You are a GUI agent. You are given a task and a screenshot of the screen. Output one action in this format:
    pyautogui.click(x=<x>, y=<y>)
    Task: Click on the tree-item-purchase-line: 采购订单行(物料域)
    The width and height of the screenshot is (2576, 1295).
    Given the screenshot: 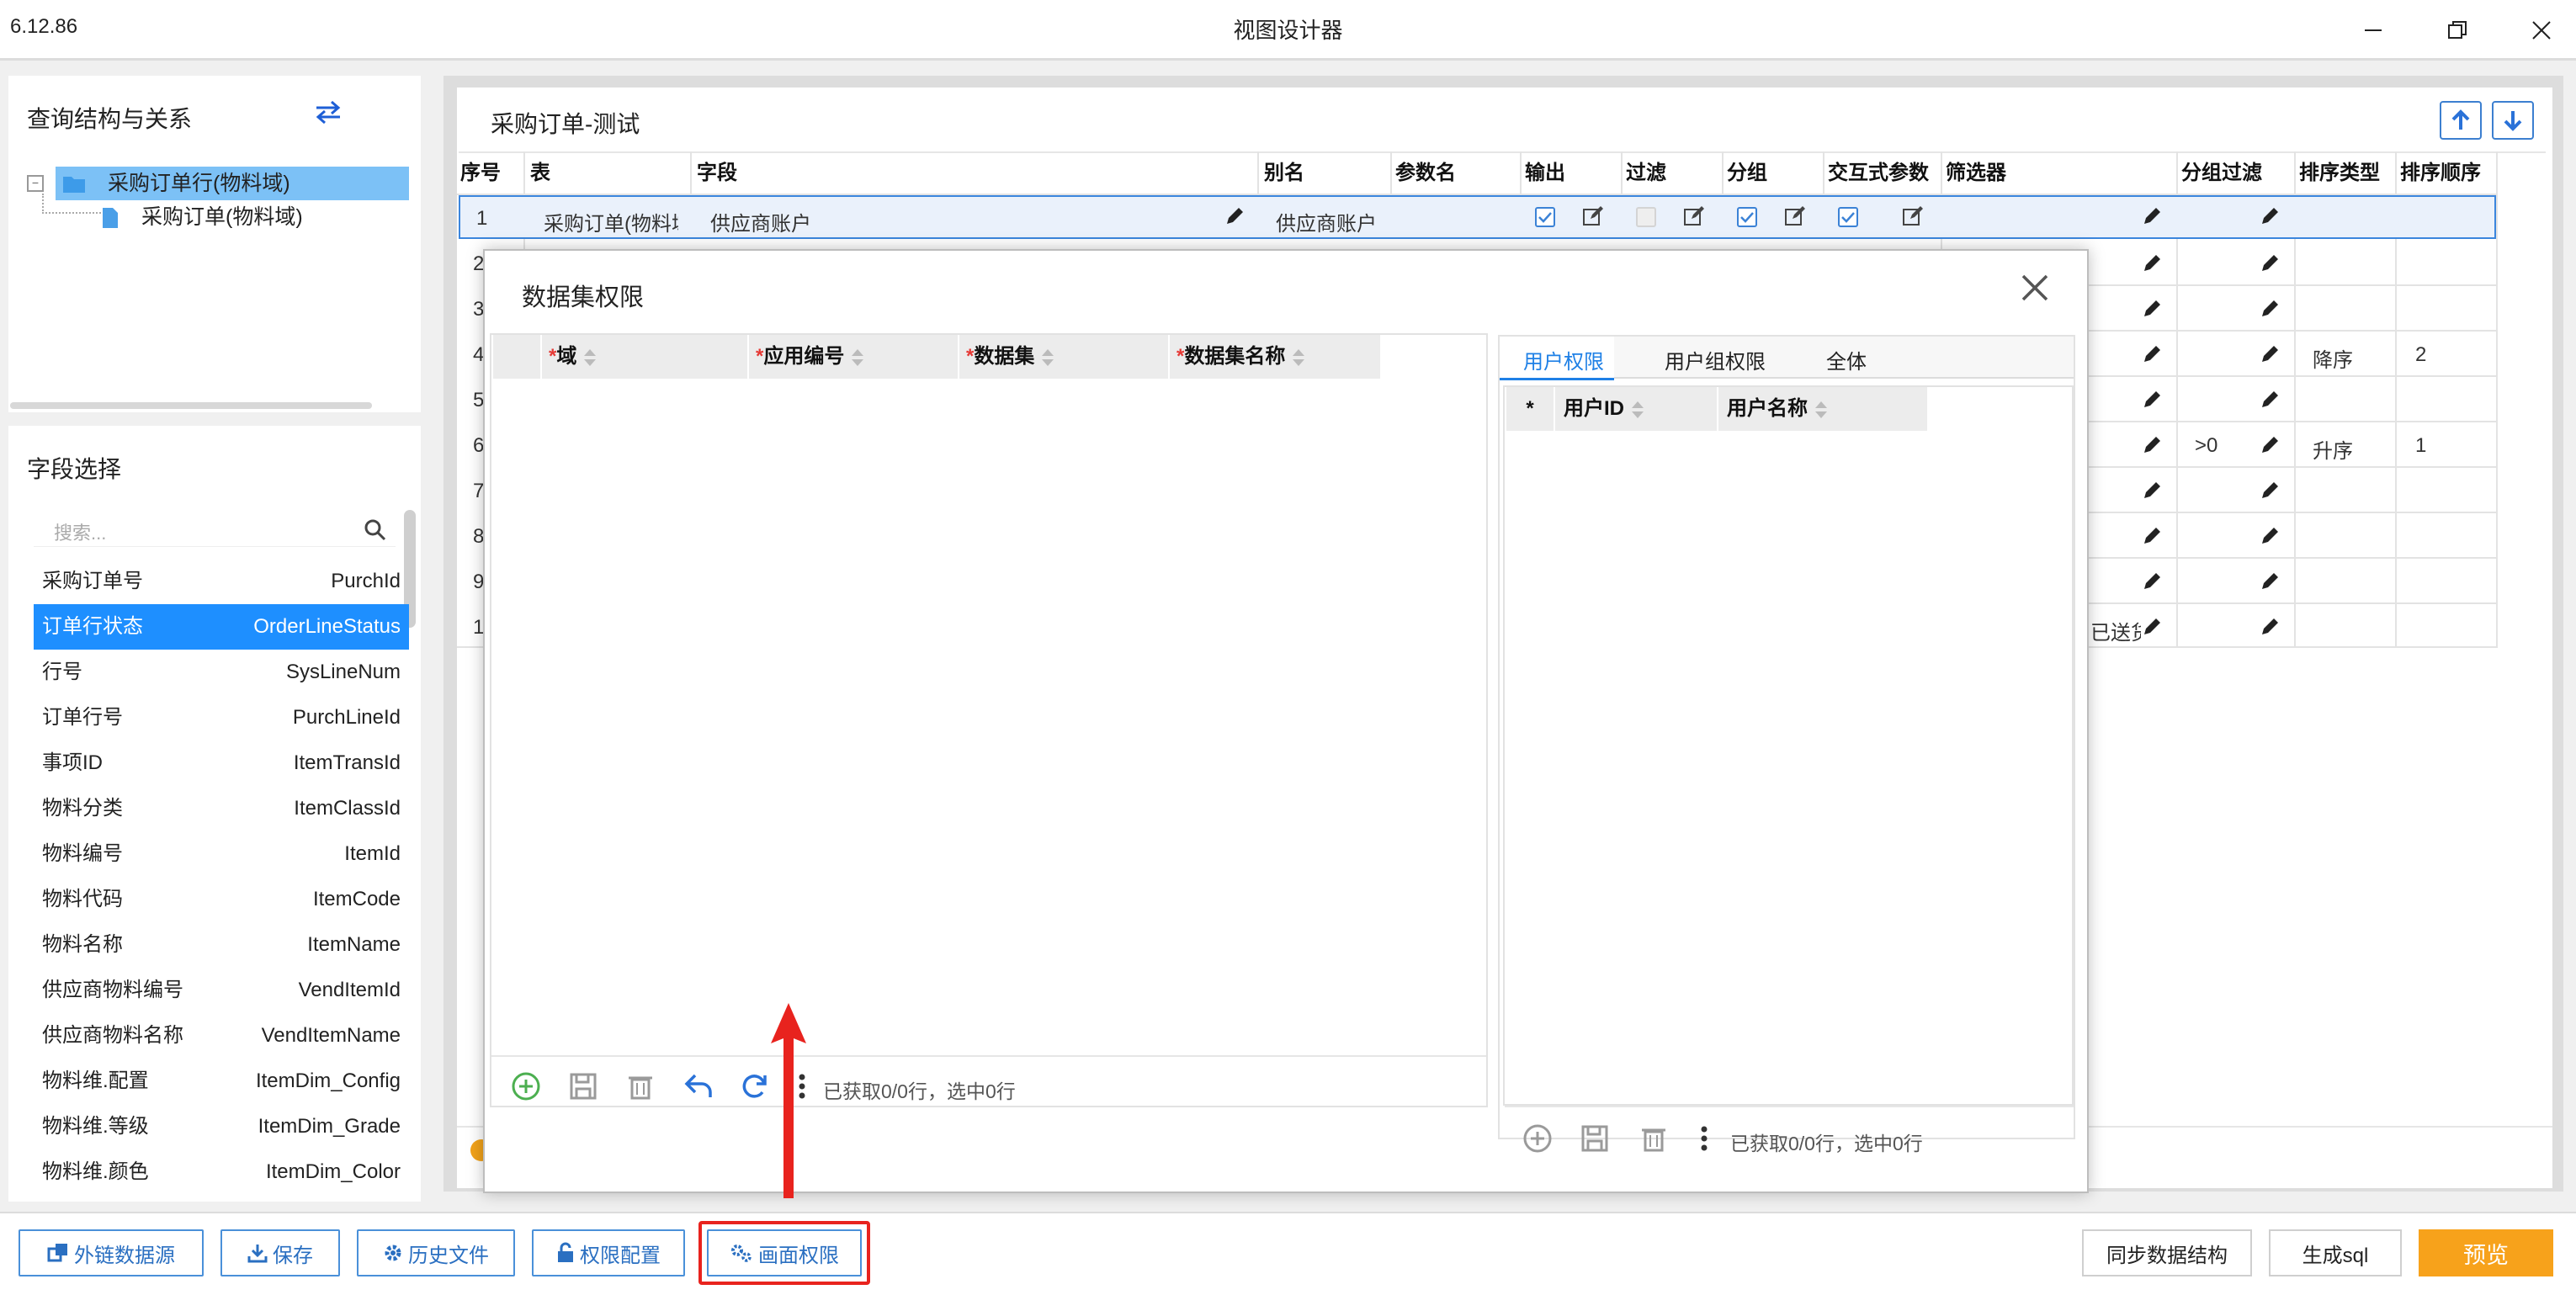 What is the action you would take?
    pyautogui.click(x=233, y=183)
    